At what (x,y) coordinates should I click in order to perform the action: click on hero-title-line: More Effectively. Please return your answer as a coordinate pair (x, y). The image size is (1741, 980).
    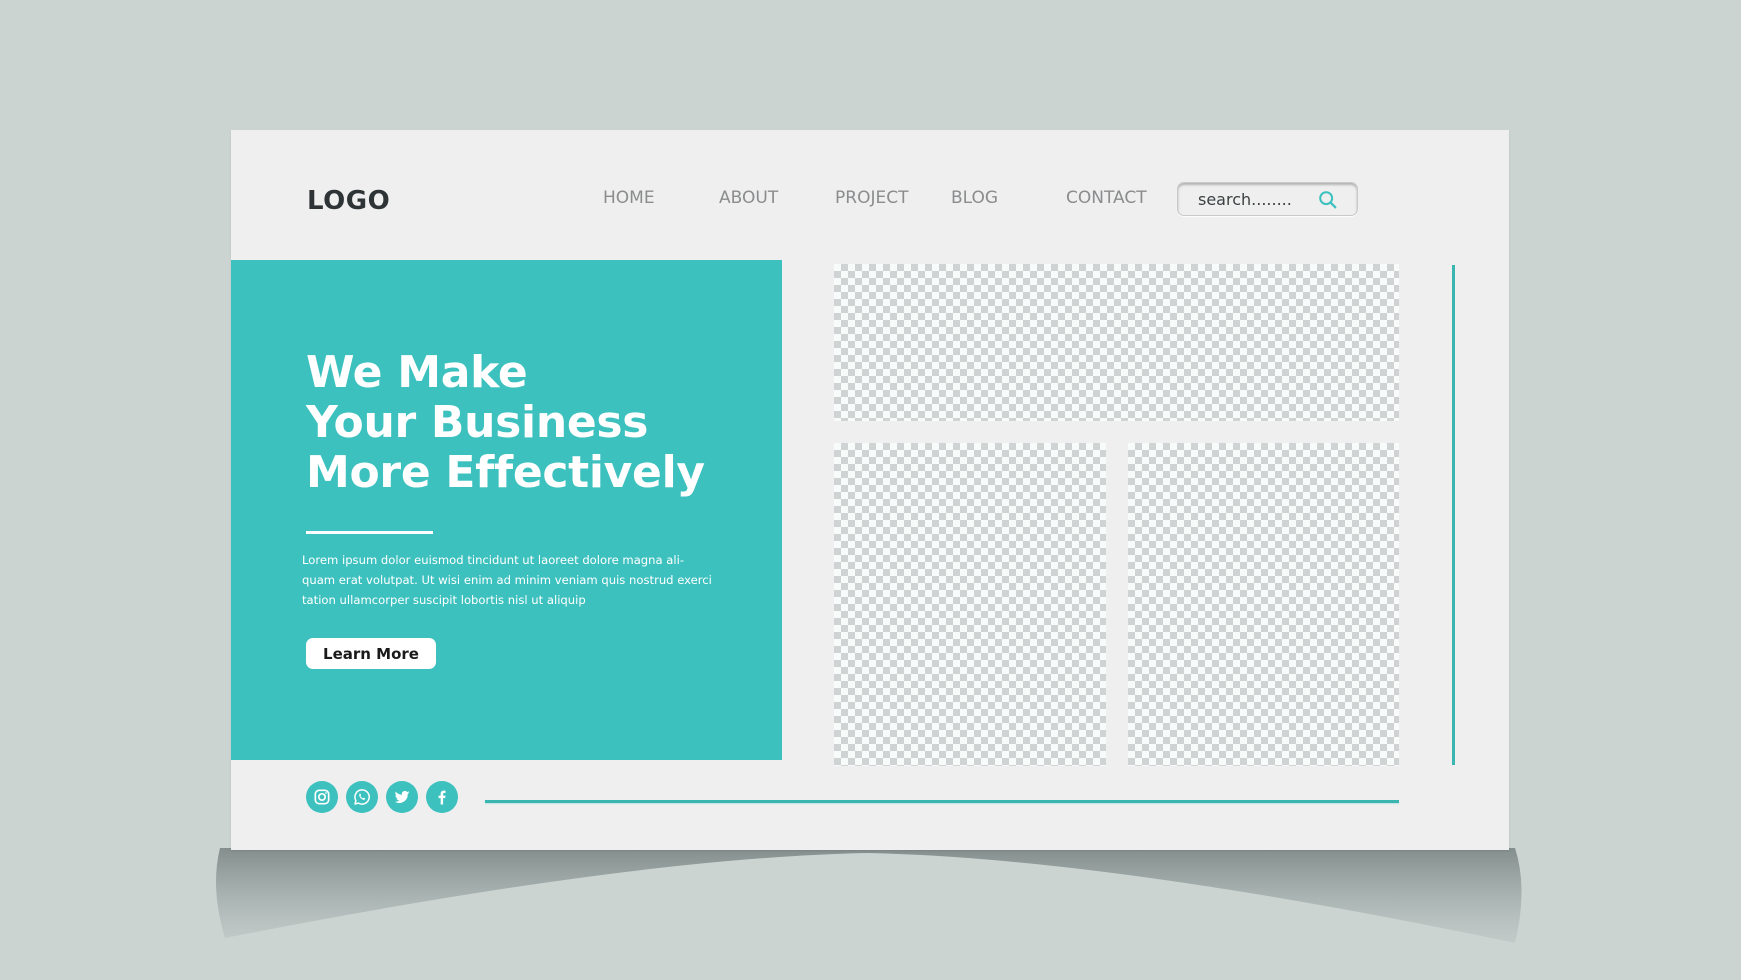
    Looking at the image, I should click on (505, 472).